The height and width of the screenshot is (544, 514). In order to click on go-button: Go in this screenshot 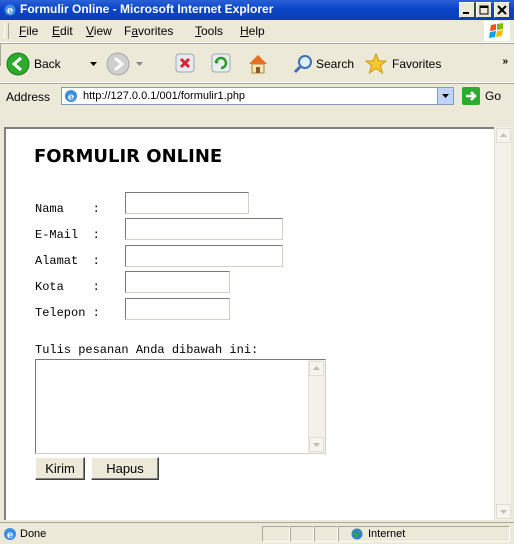, I will do `click(486, 96)`.